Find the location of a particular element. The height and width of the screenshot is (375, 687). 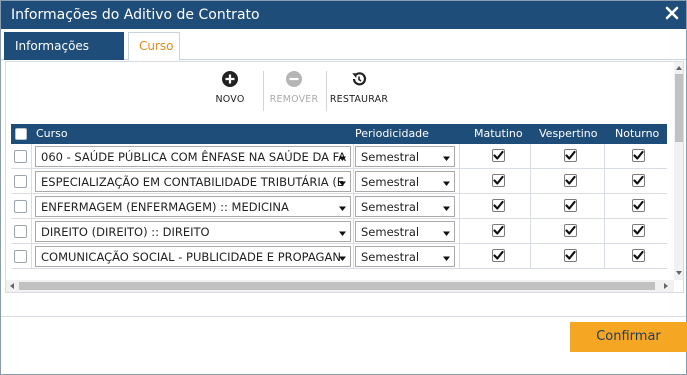

add-circle-icon is located at coordinates (230, 79).